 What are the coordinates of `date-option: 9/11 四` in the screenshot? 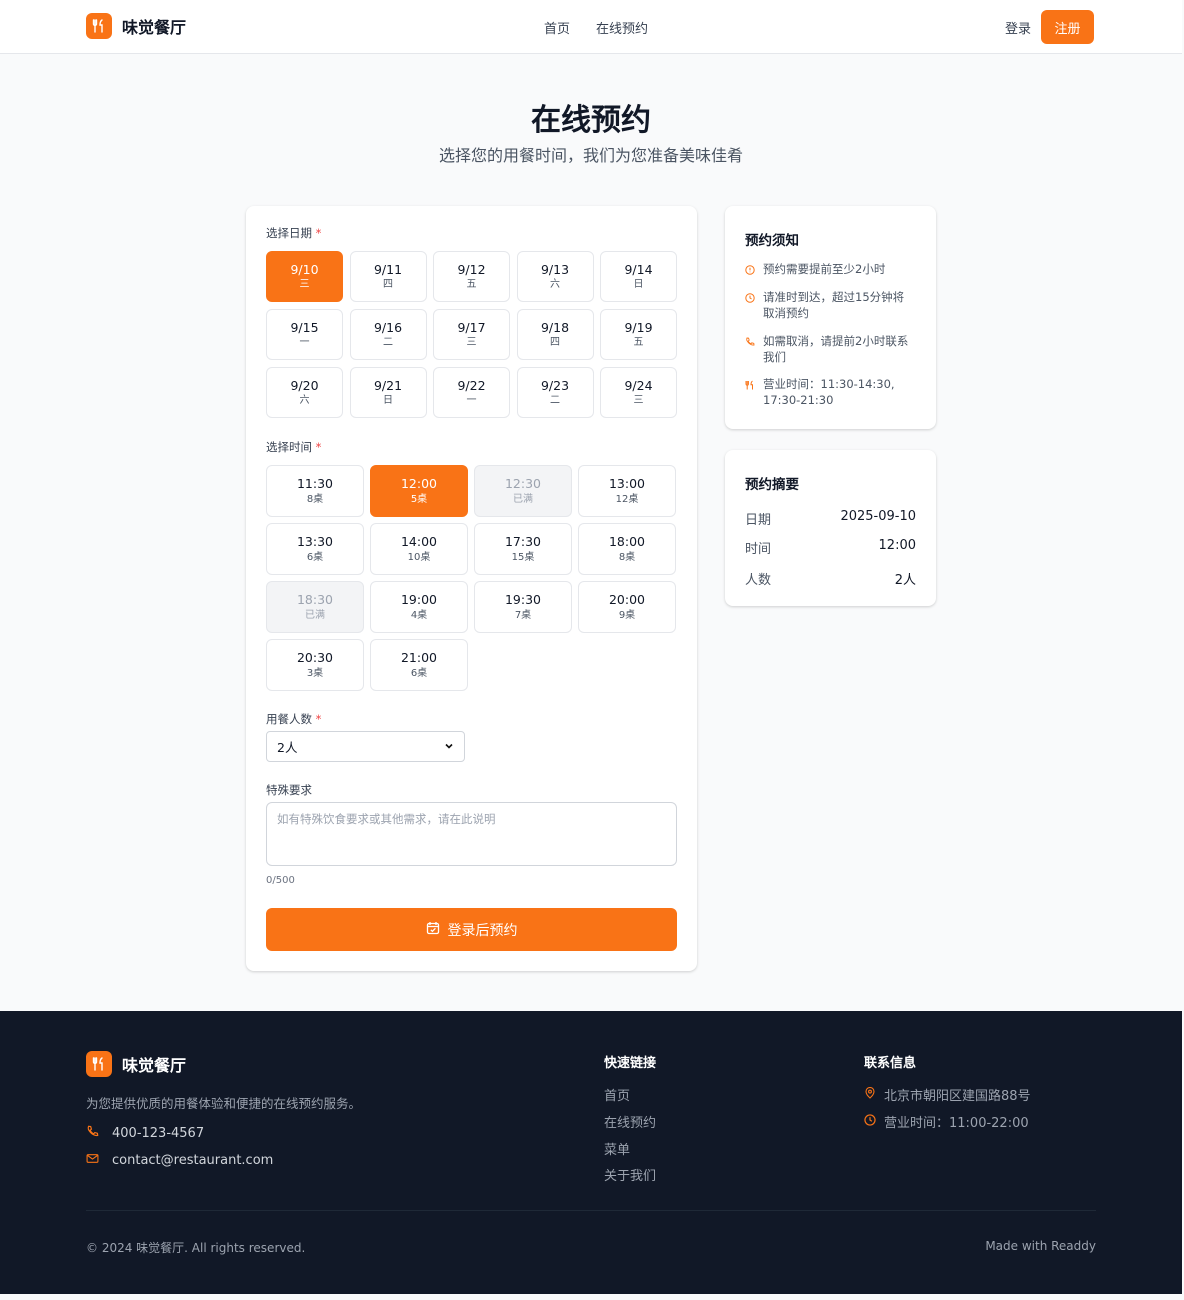 It's located at (388, 276).